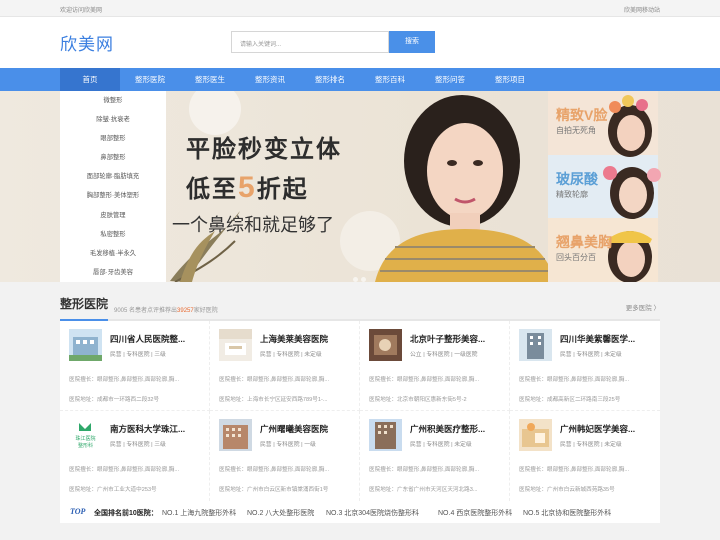  Describe the element at coordinates (306, 339) in the screenshot. I see `hospital-name: 上海美莱美容医院` at that location.